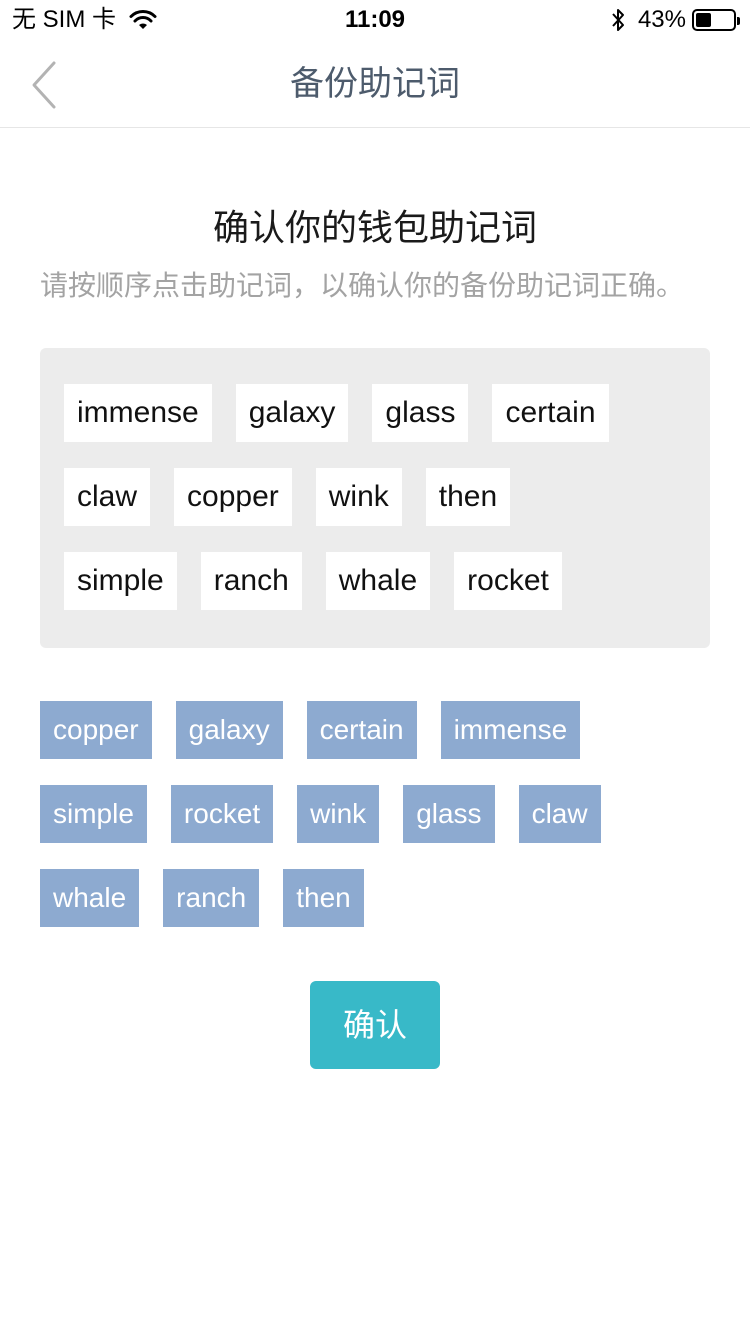  I want to click on nav-bar: 备份助记词, so click(375, 84).